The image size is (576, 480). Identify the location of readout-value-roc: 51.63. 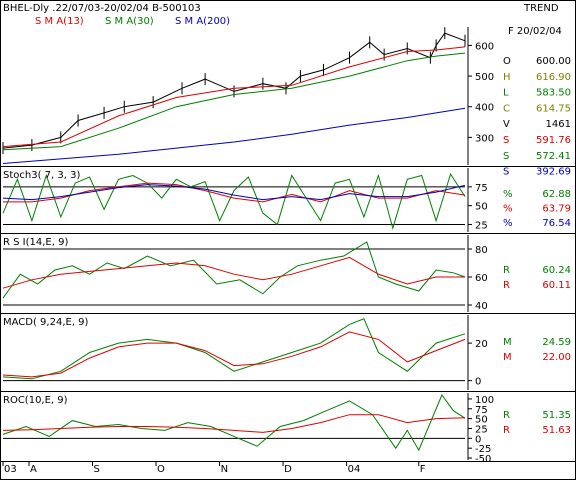
(556, 430).